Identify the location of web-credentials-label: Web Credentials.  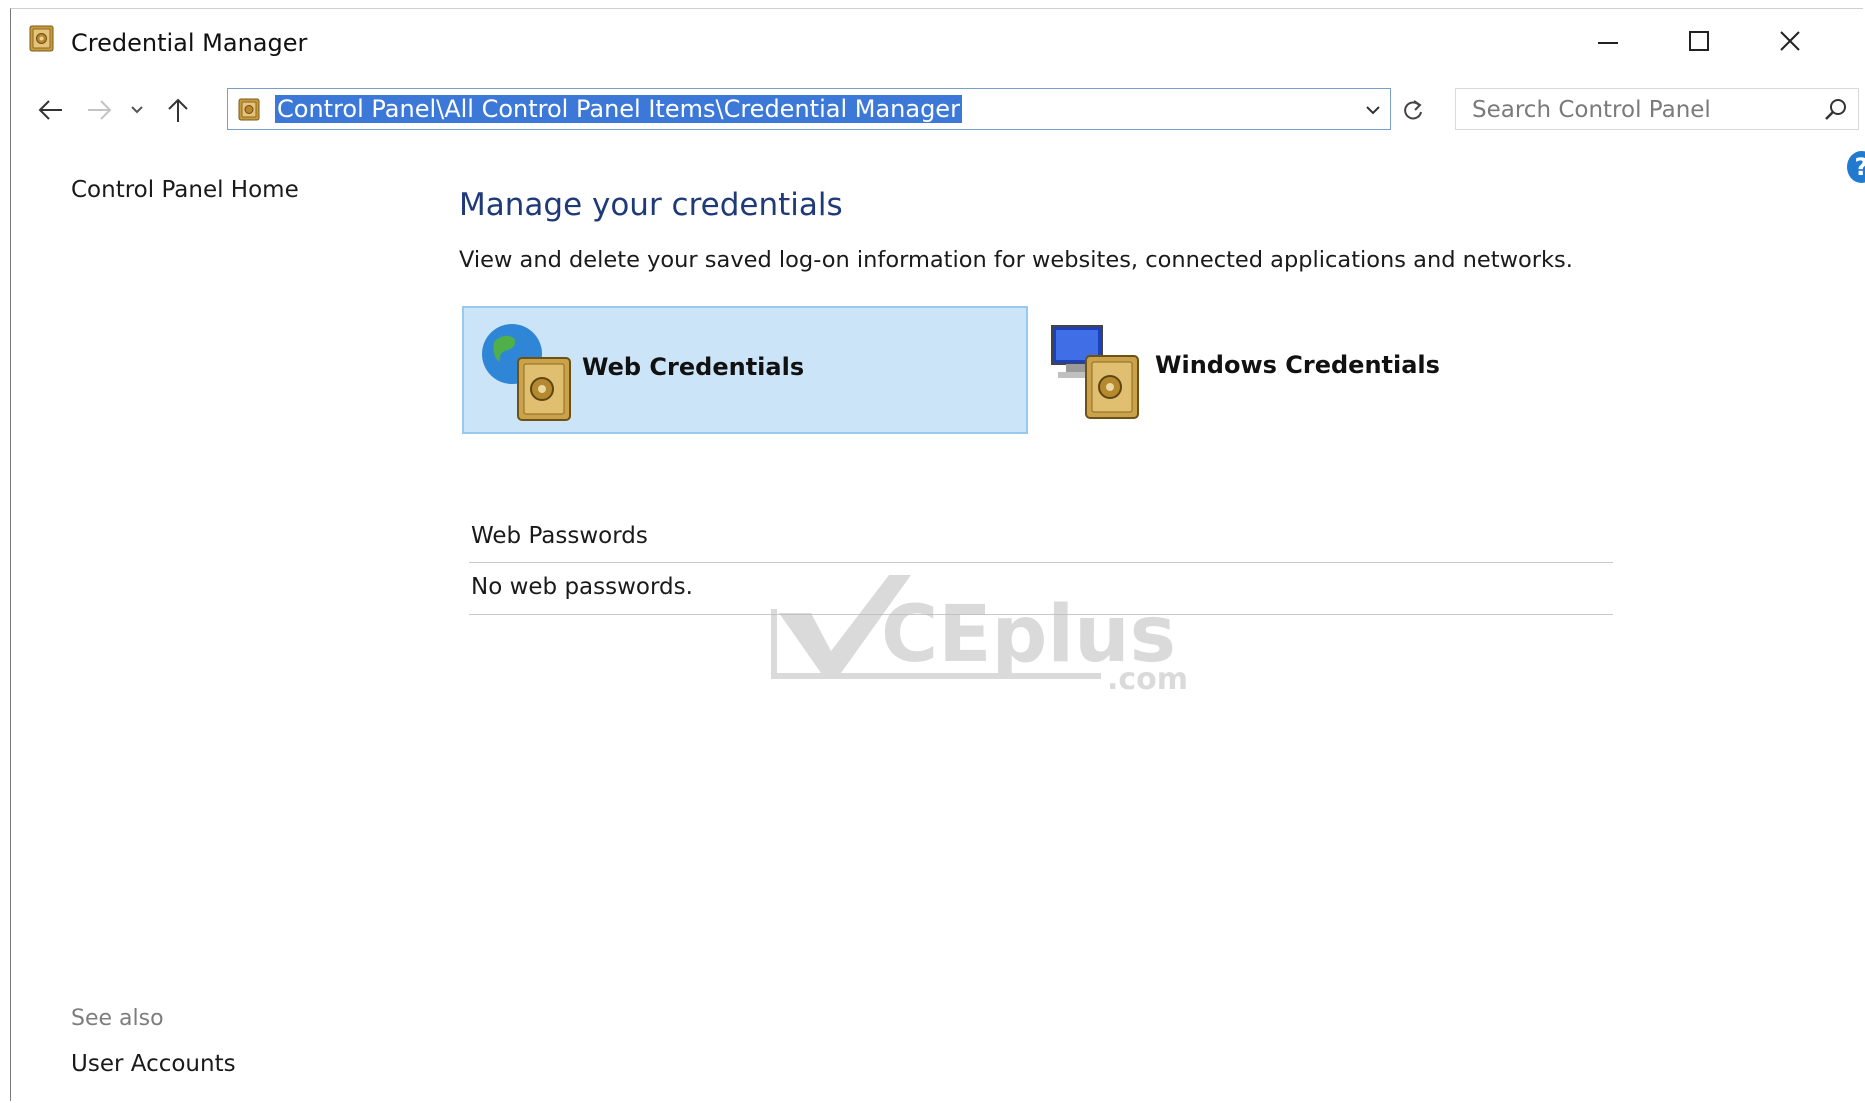
(693, 367).